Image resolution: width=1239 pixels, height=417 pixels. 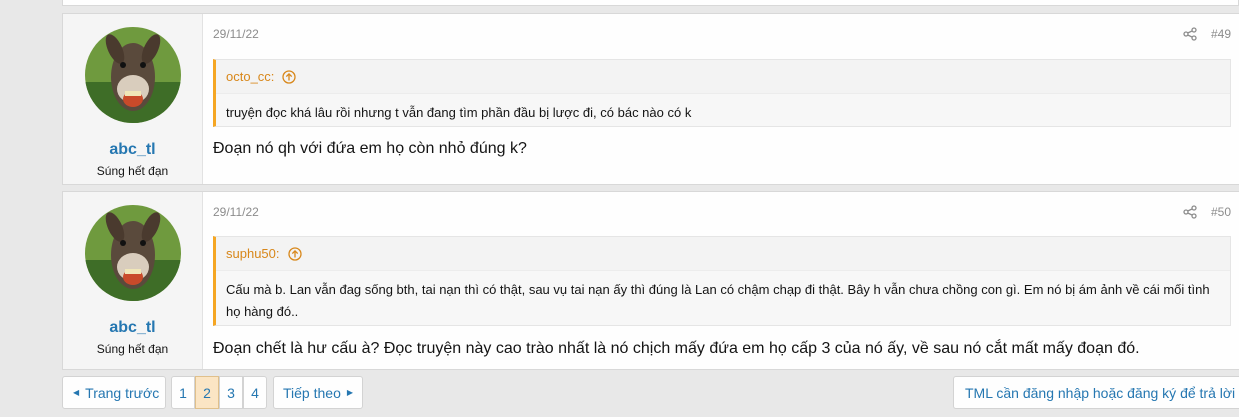 I want to click on prev-page-label: Trang trước, so click(x=122, y=392).